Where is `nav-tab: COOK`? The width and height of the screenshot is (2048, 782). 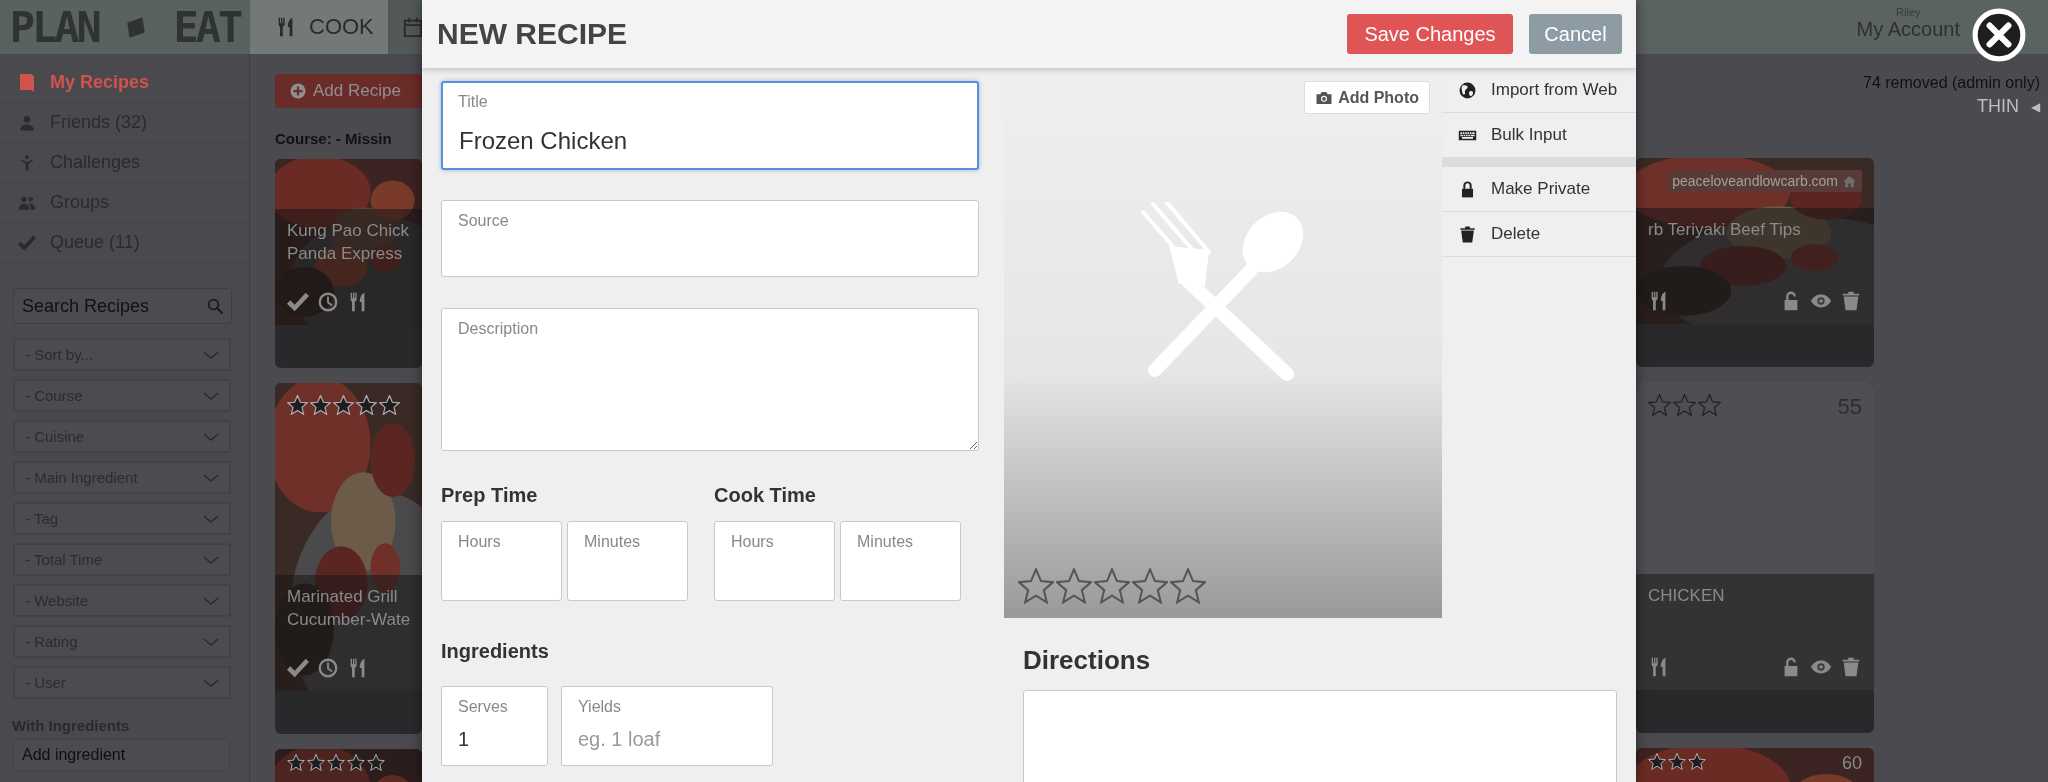 nav-tab: COOK is located at coordinates (319, 27).